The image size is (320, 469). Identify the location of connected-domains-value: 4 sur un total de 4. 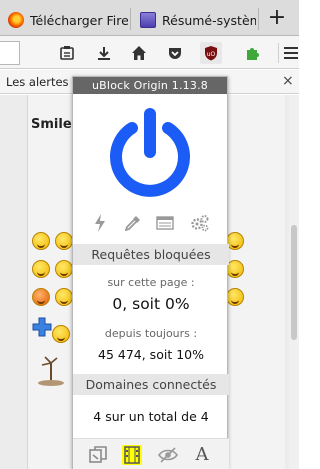
(151, 416).